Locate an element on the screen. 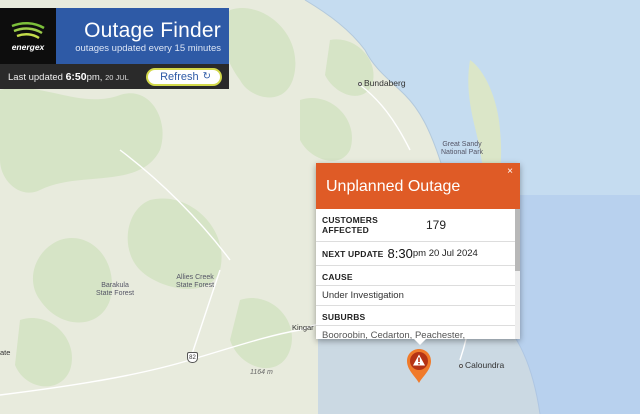 This screenshot has height=414, width=640. close-icon: × is located at coordinates (510, 172).